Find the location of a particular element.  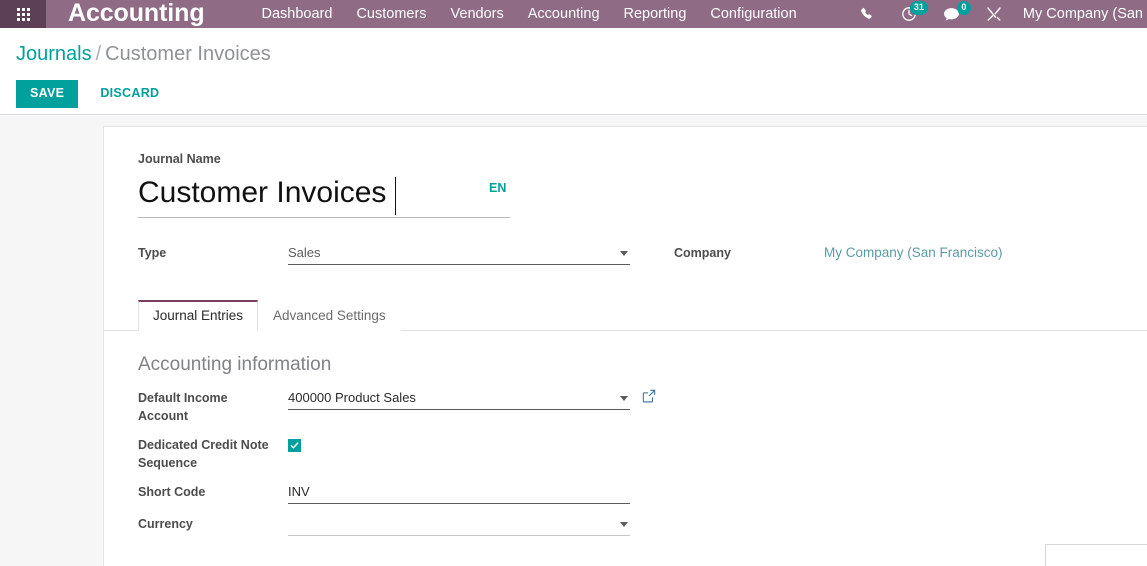

messages-button: 0 is located at coordinates (951, 14).